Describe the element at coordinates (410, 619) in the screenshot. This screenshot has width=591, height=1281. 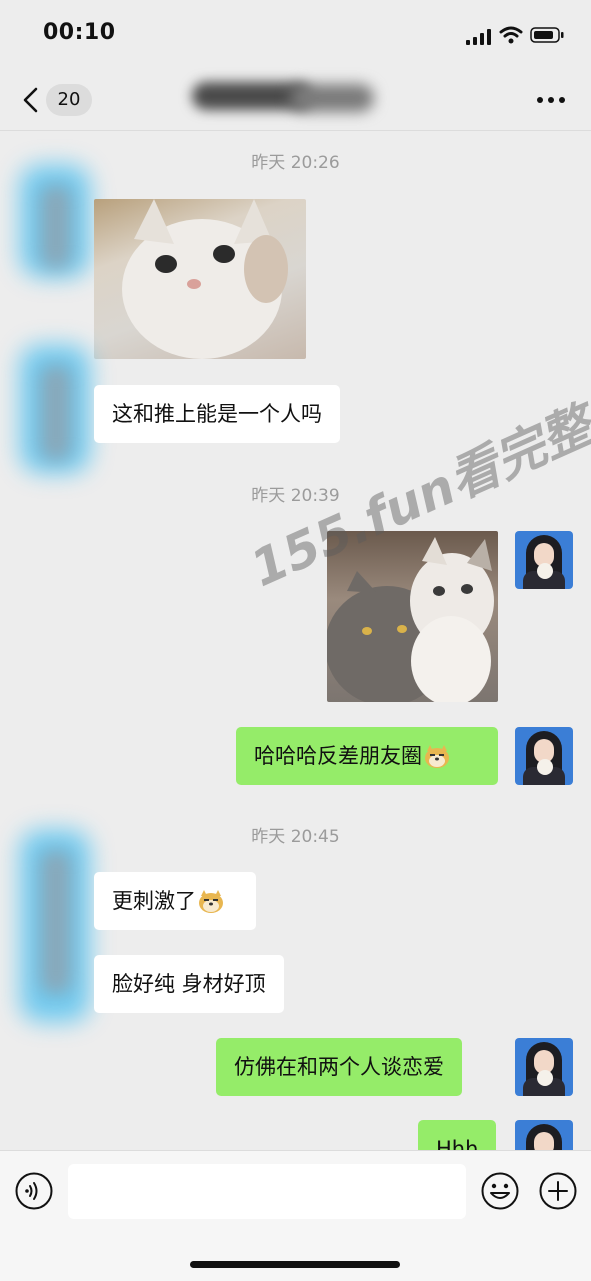
I see `two-cats-photo` at that location.